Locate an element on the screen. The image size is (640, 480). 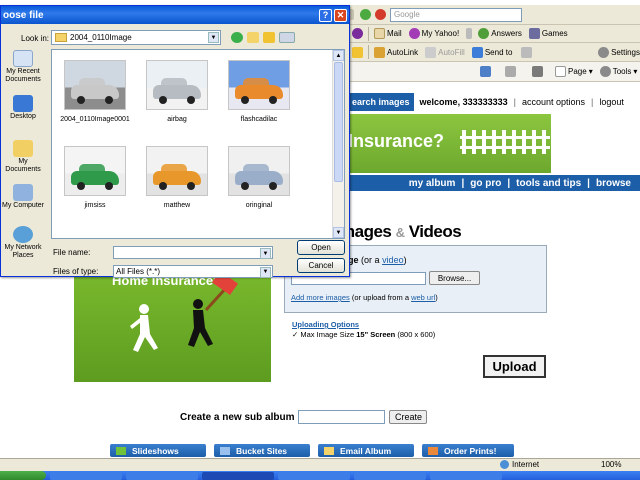
file-thumbnail: 2004_0110Image0001 is located at coordinates (95, 91).